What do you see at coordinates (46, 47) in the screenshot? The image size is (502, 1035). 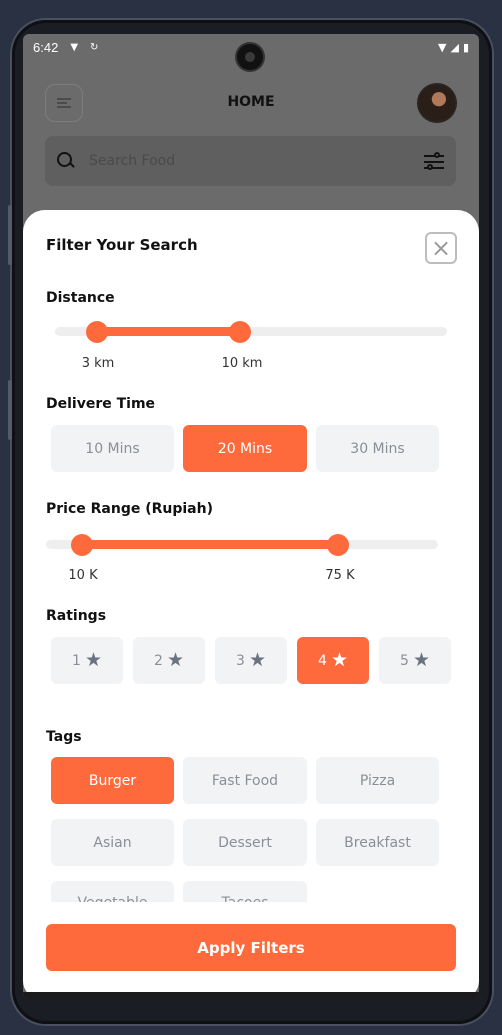 I see `status-time: 6:42` at bounding box center [46, 47].